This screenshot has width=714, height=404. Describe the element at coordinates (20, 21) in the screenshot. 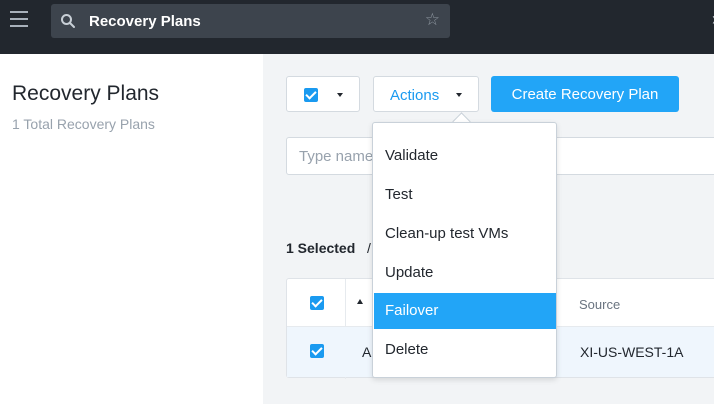

I see `menu-icon` at that location.